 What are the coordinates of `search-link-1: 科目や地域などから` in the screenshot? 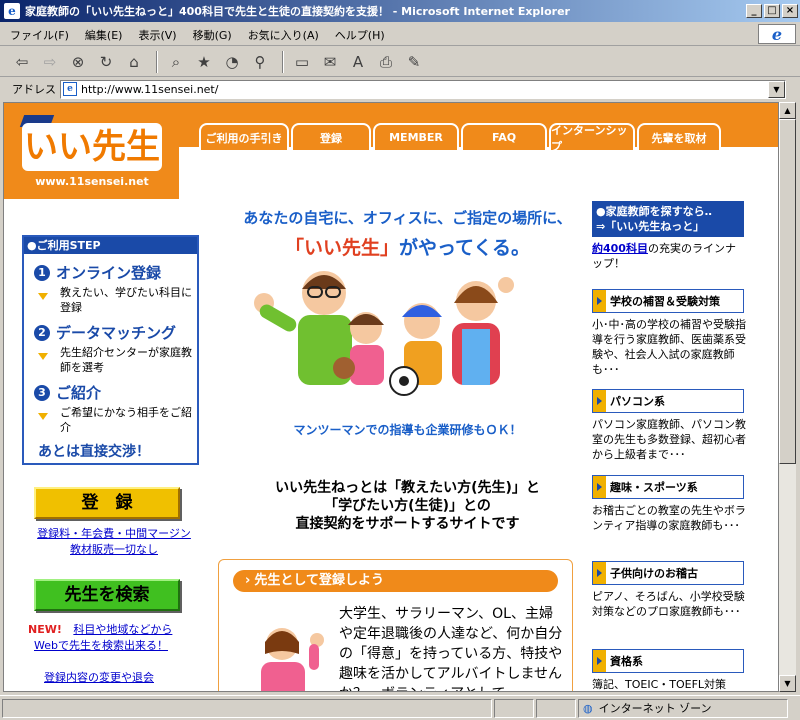 It's located at (122, 629).